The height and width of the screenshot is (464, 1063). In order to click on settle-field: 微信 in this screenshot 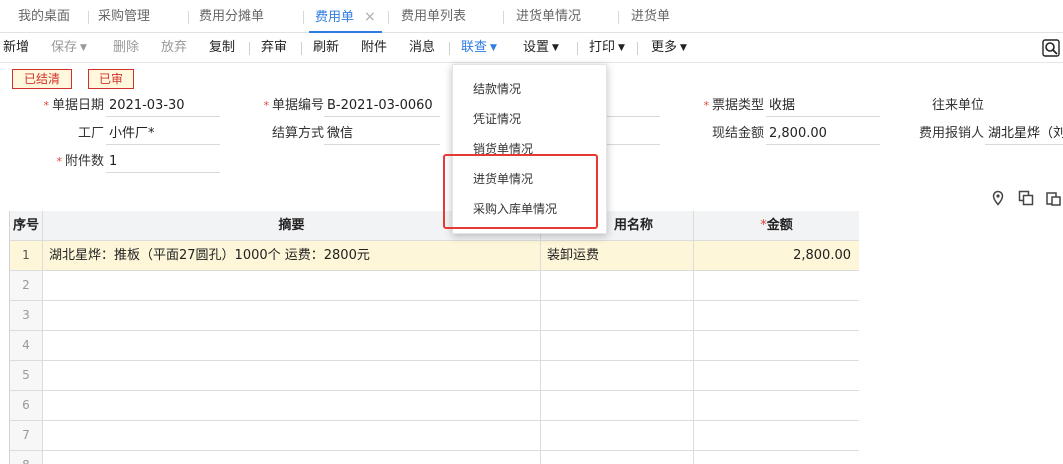, I will do `click(382, 134)`.